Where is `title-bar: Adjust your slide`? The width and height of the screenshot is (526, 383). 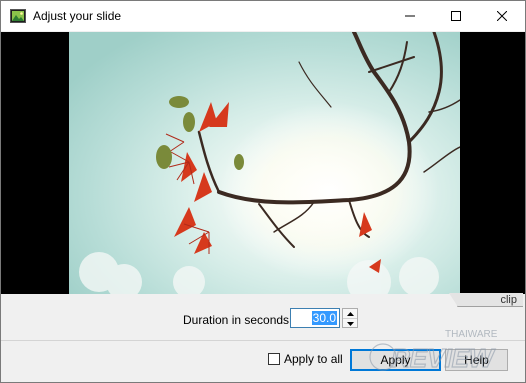 title-bar: Adjust your slide is located at coordinates (263, 16).